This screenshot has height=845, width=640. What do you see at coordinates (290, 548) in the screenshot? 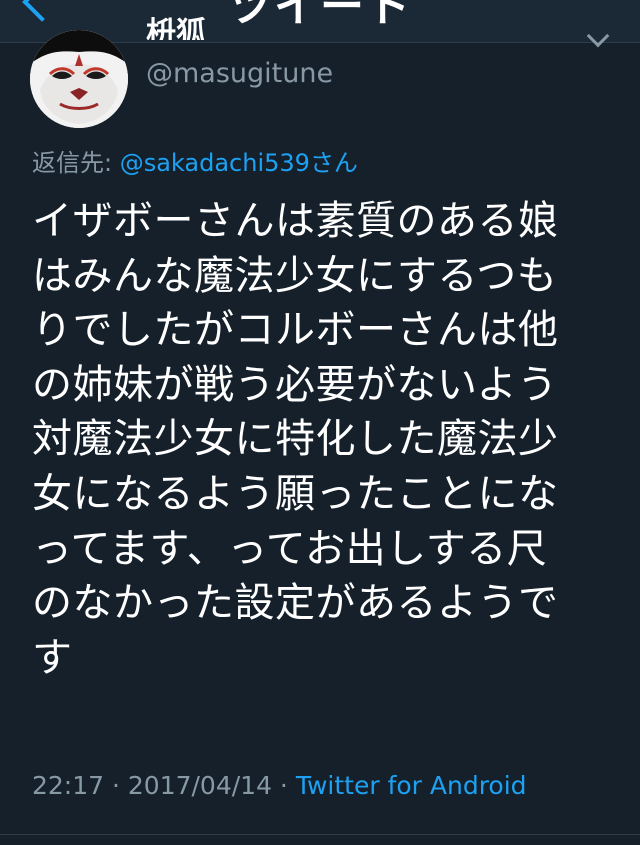
I see `tweet-text-line: ってます、ってお出しする尺` at bounding box center [290, 548].